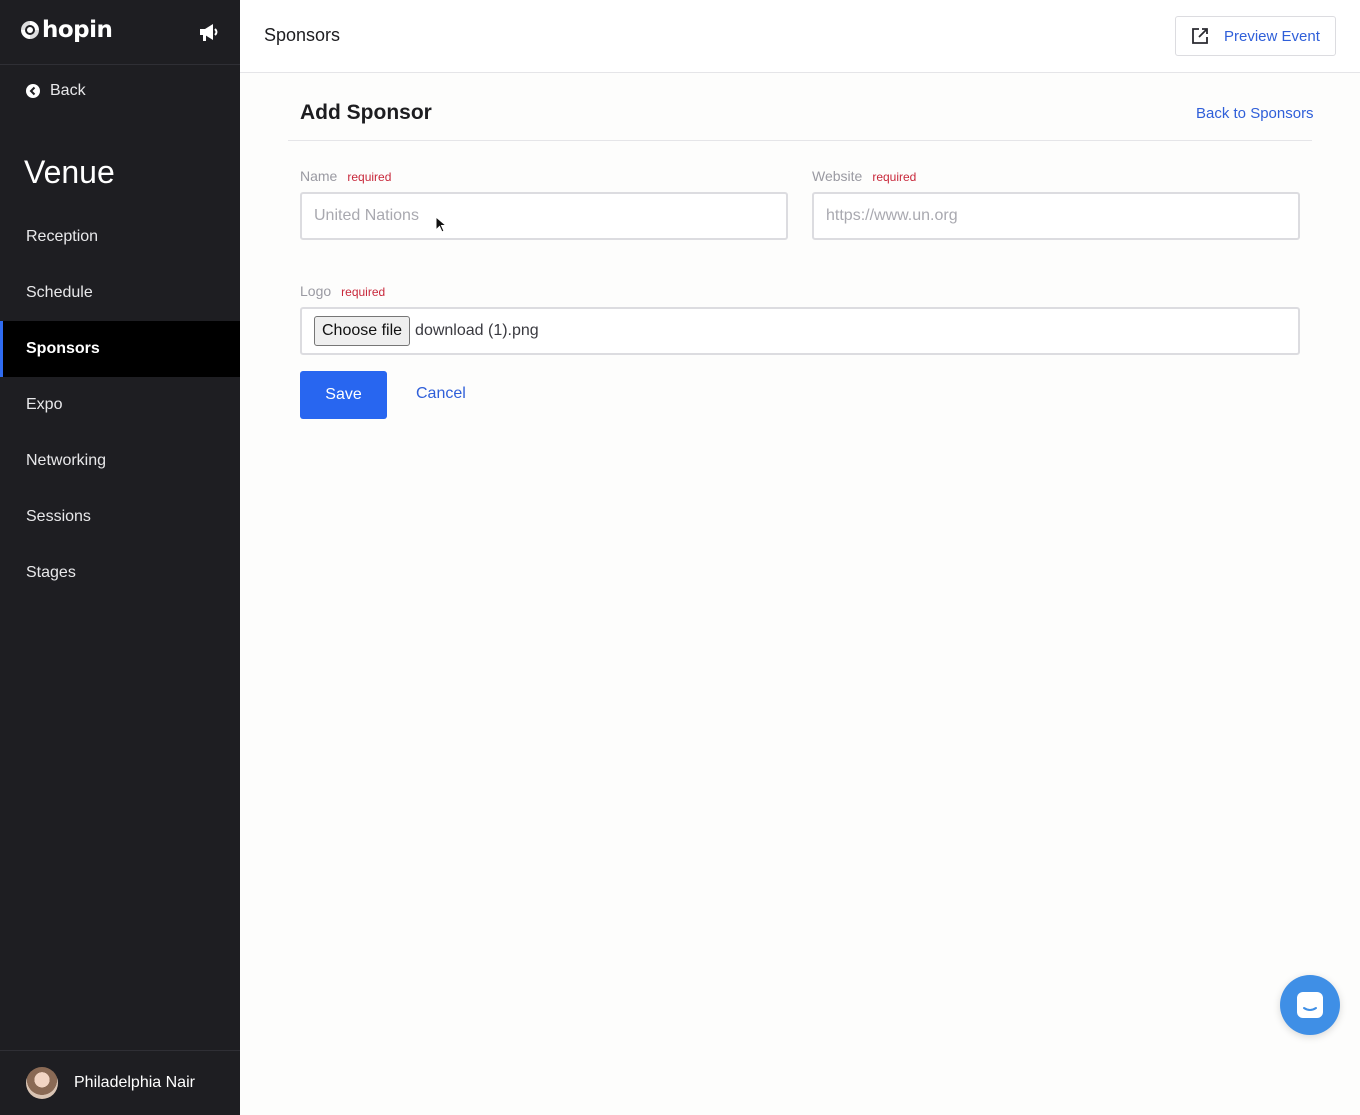 This screenshot has width=1360, height=1115. What do you see at coordinates (319, 176) in the screenshot?
I see `name-label-text: Name` at bounding box center [319, 176].